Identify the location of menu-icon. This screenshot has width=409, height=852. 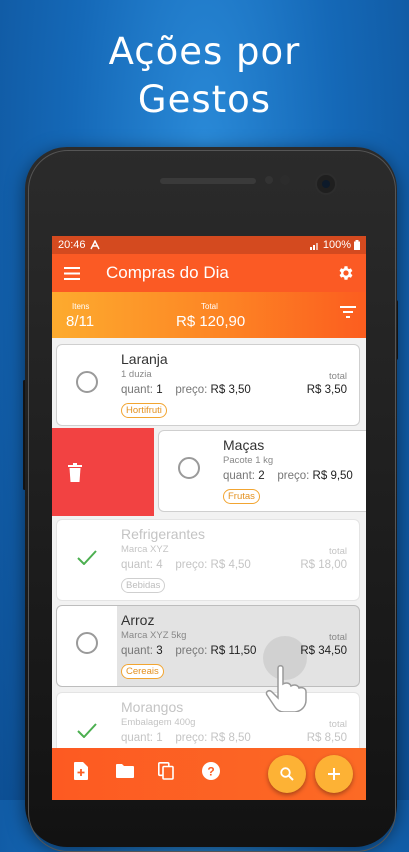
(72, 273).